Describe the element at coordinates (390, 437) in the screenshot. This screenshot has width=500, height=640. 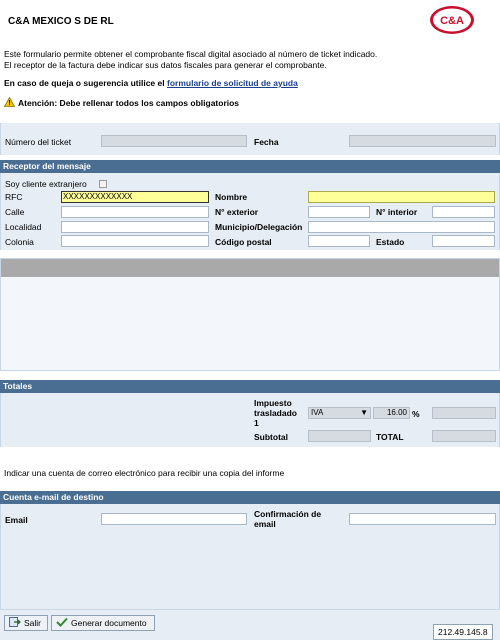
I see `total-label: TOTAL` at that location.